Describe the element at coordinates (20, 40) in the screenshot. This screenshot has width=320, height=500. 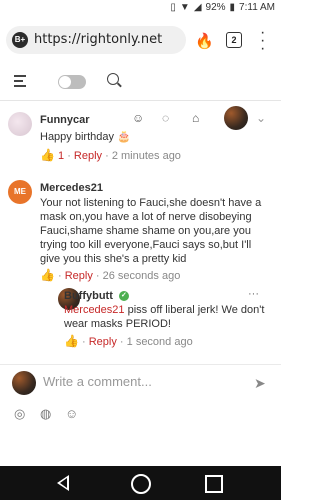
I see `site-badge-icon: B+` at that location.